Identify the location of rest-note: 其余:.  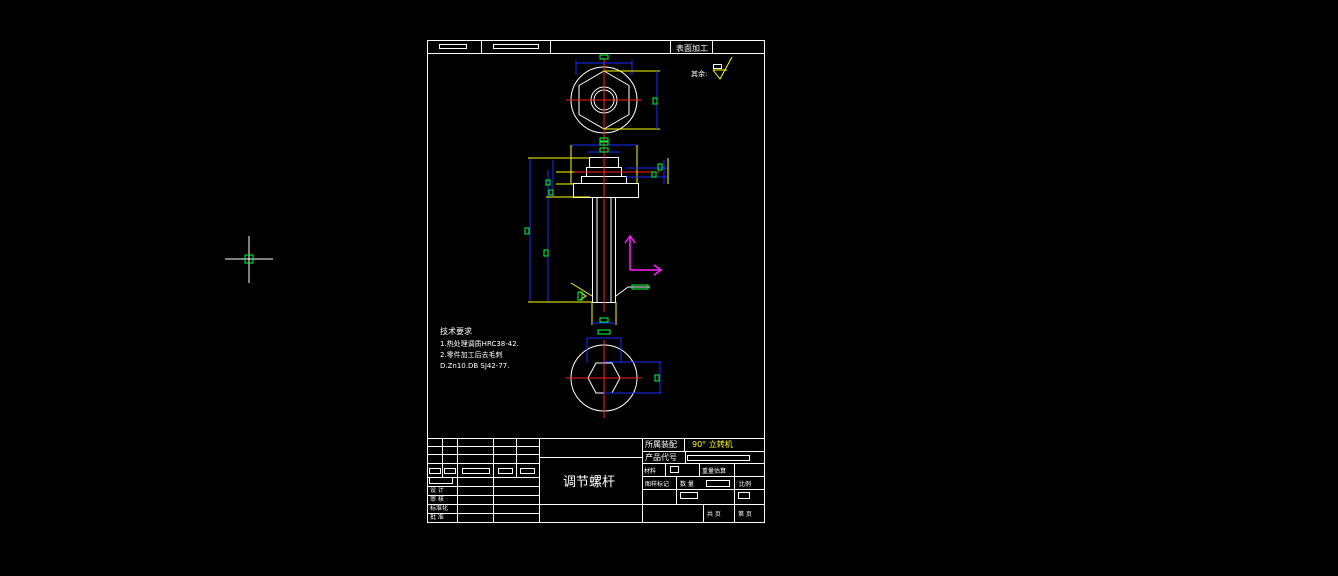
(699, 73).